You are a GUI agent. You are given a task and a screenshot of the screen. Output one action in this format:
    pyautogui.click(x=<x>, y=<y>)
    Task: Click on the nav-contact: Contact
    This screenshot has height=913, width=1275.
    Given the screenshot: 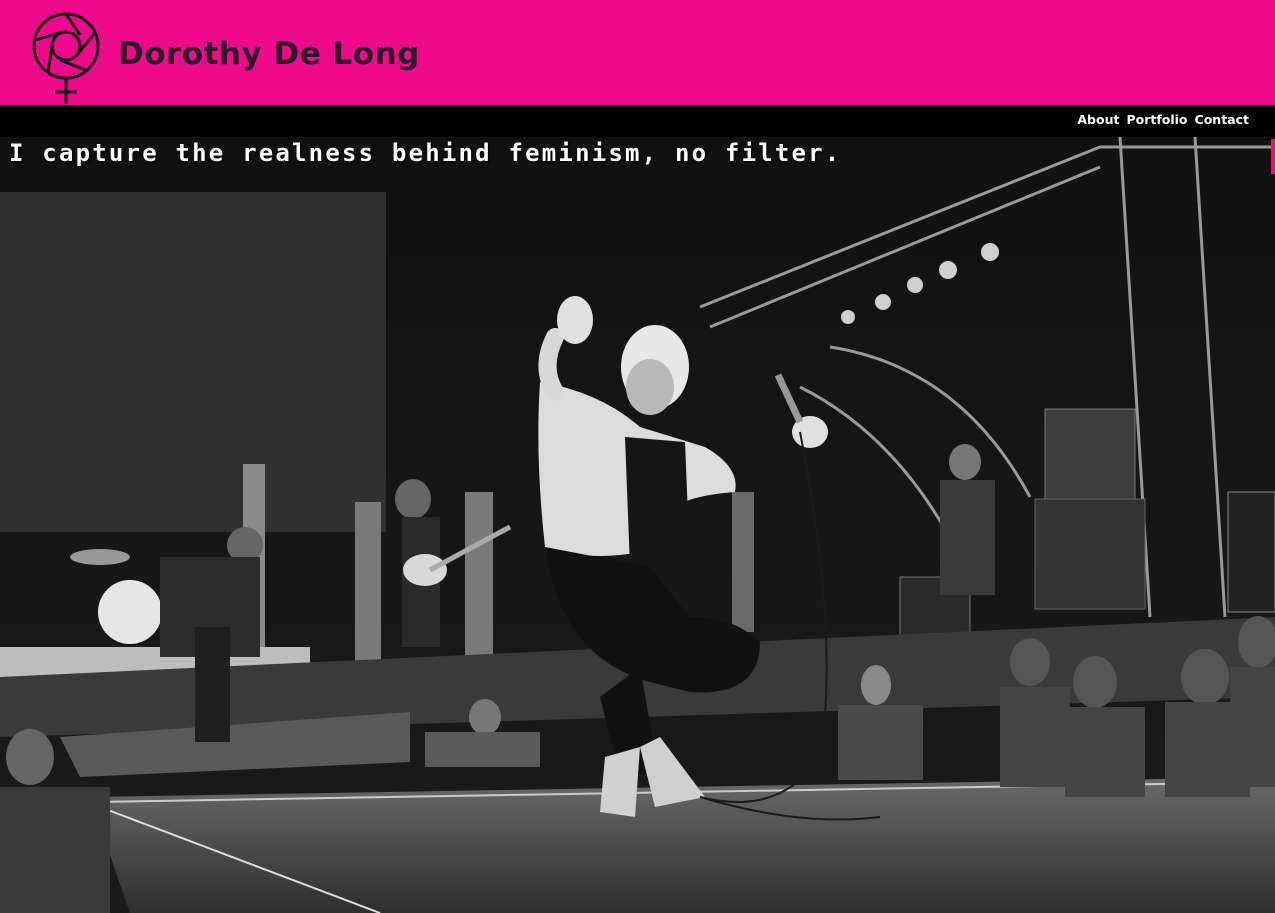 What is the action you would take?
    pyautogui.click(x=1222, y=119)
    